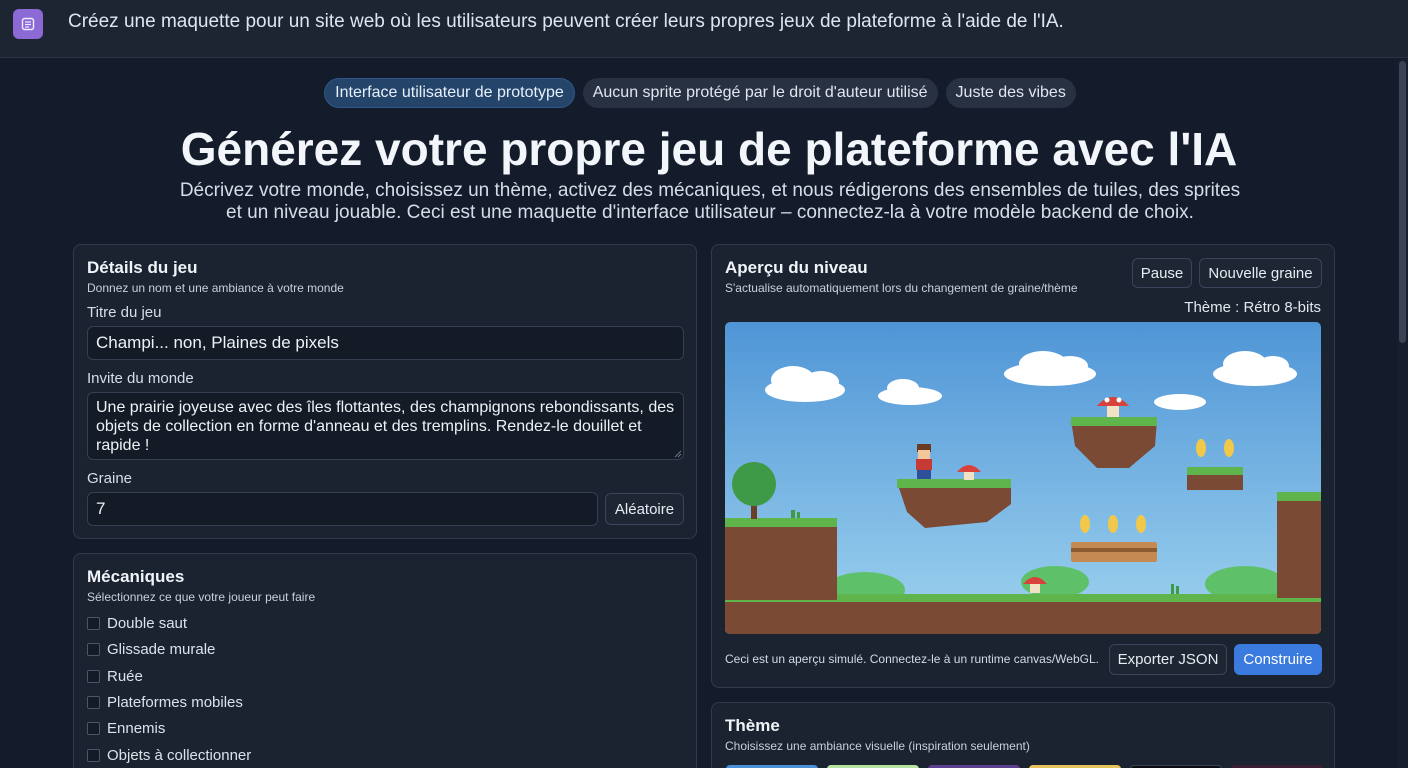  Describe the element at coordinates (385, 343) in the screenshot. I see `game-title-input: Champi... non, Plaines de pixels` at that location.